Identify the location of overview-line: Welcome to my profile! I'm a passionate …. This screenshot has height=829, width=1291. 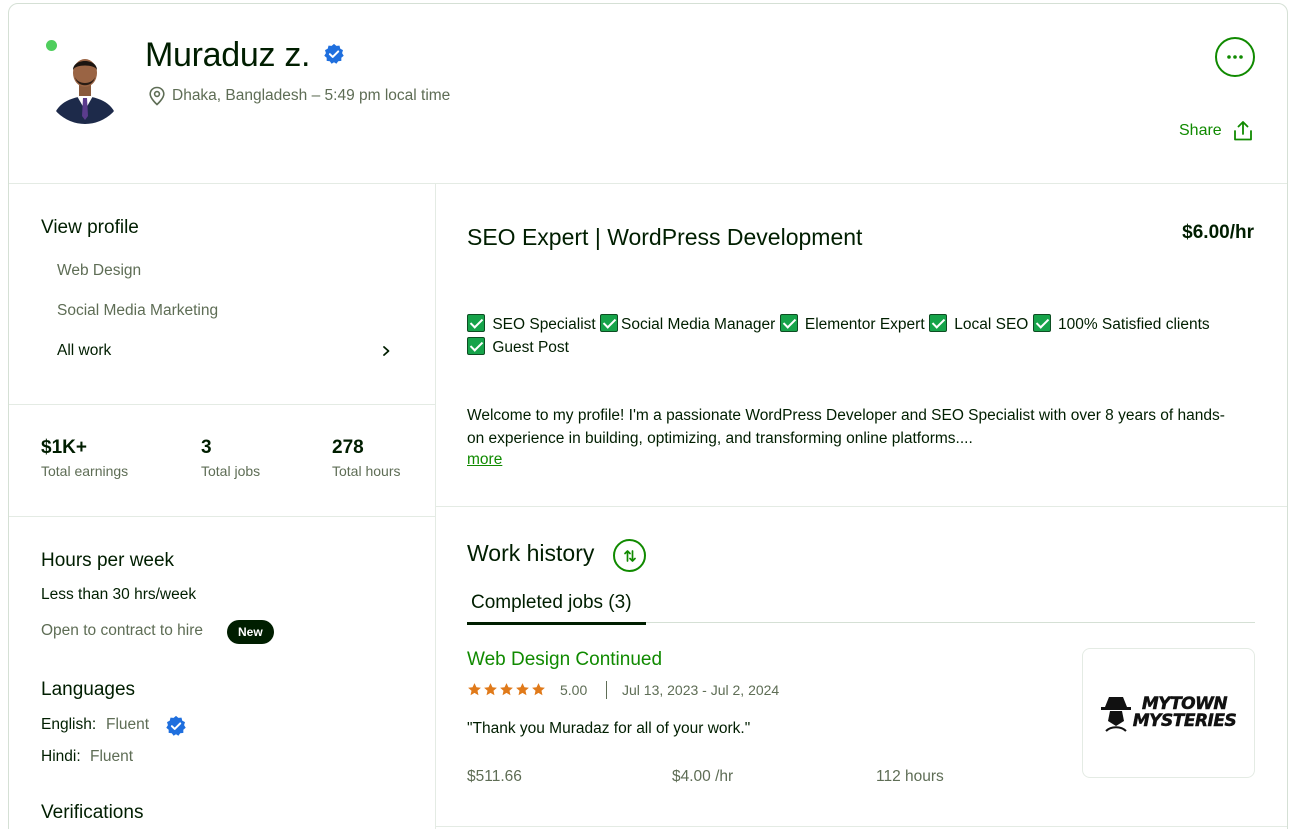
(846, 415).